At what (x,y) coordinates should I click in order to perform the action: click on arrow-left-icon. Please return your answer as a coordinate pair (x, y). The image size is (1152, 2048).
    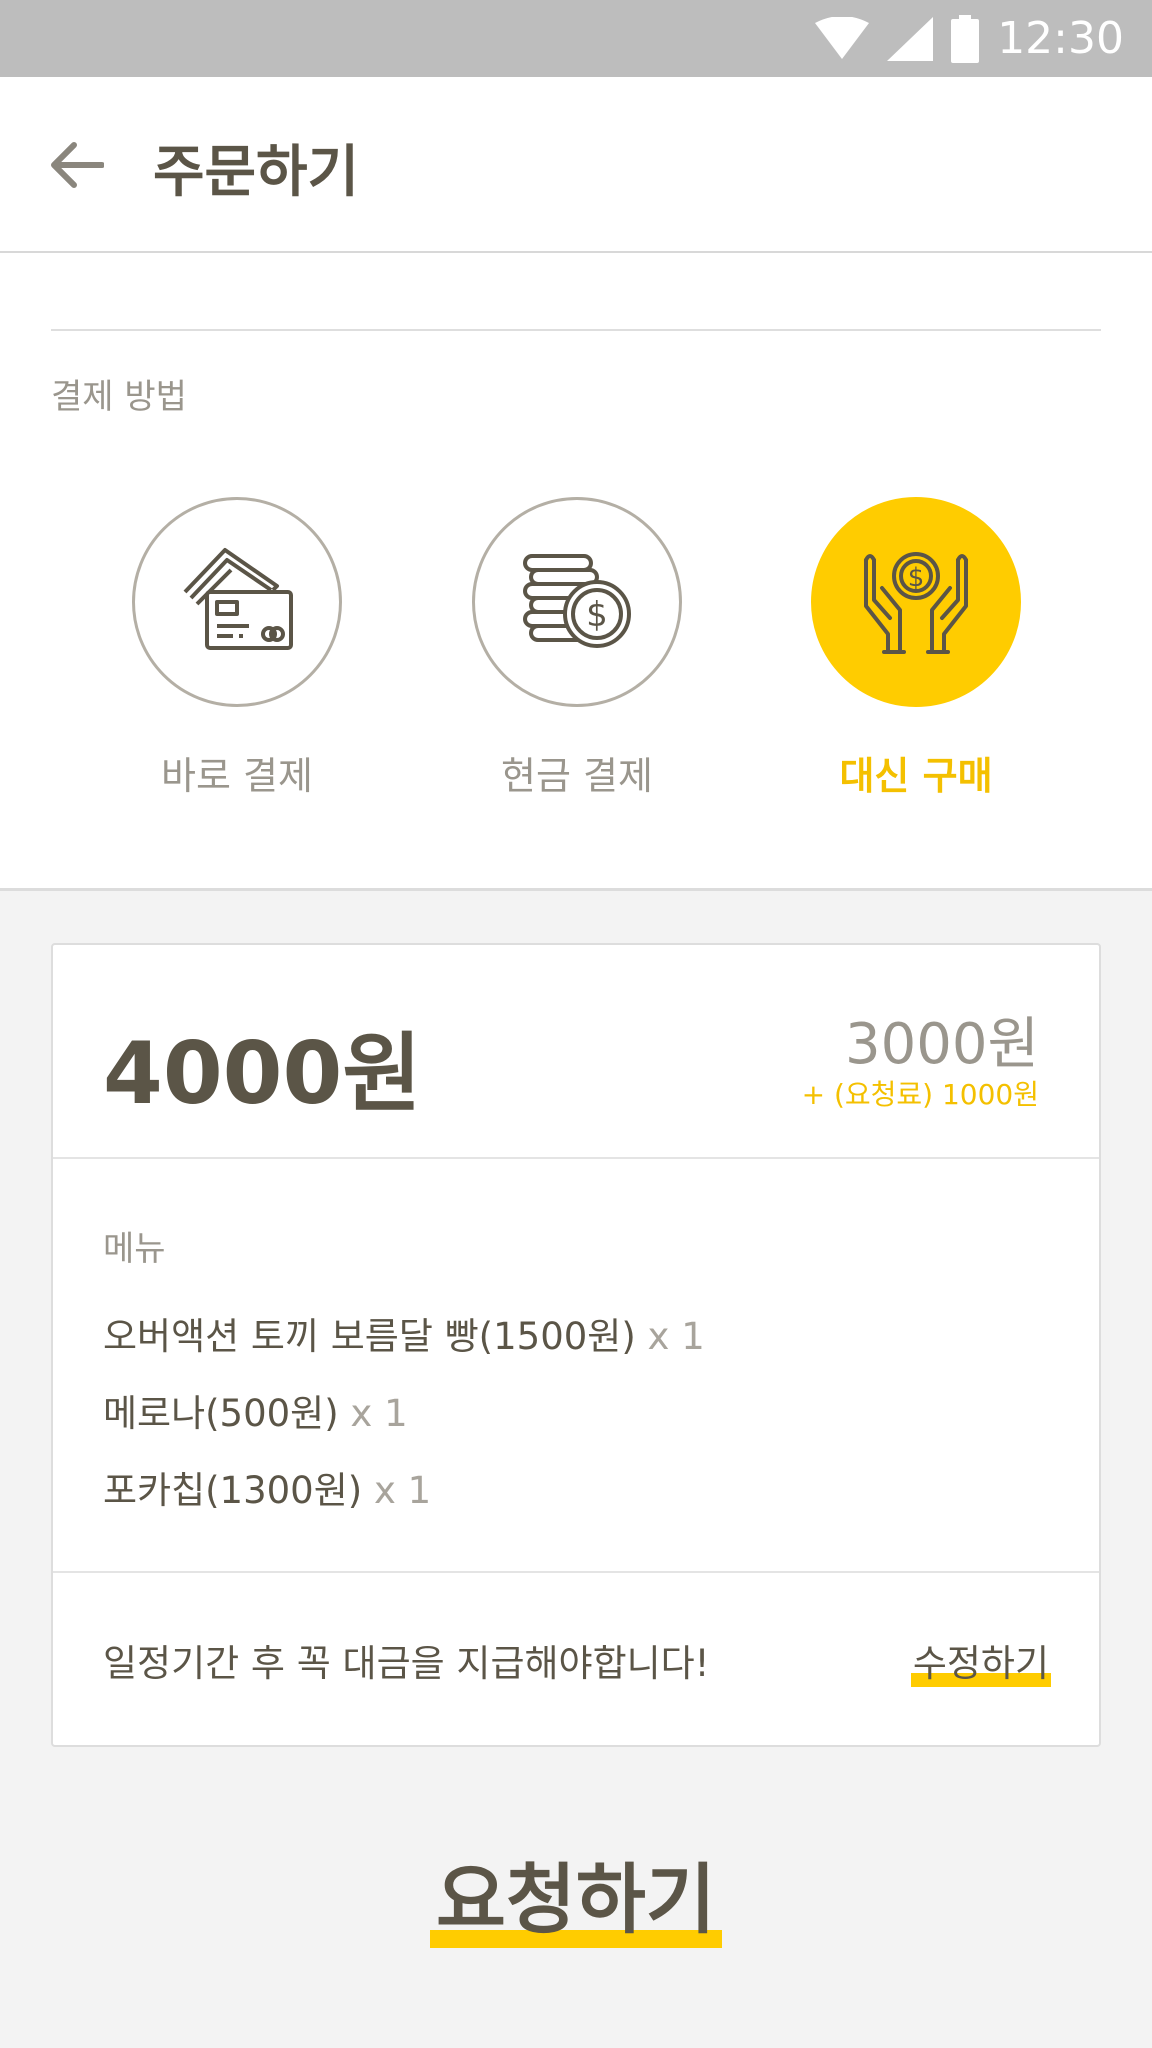
    Looking at the image, I should click on (77, 165).